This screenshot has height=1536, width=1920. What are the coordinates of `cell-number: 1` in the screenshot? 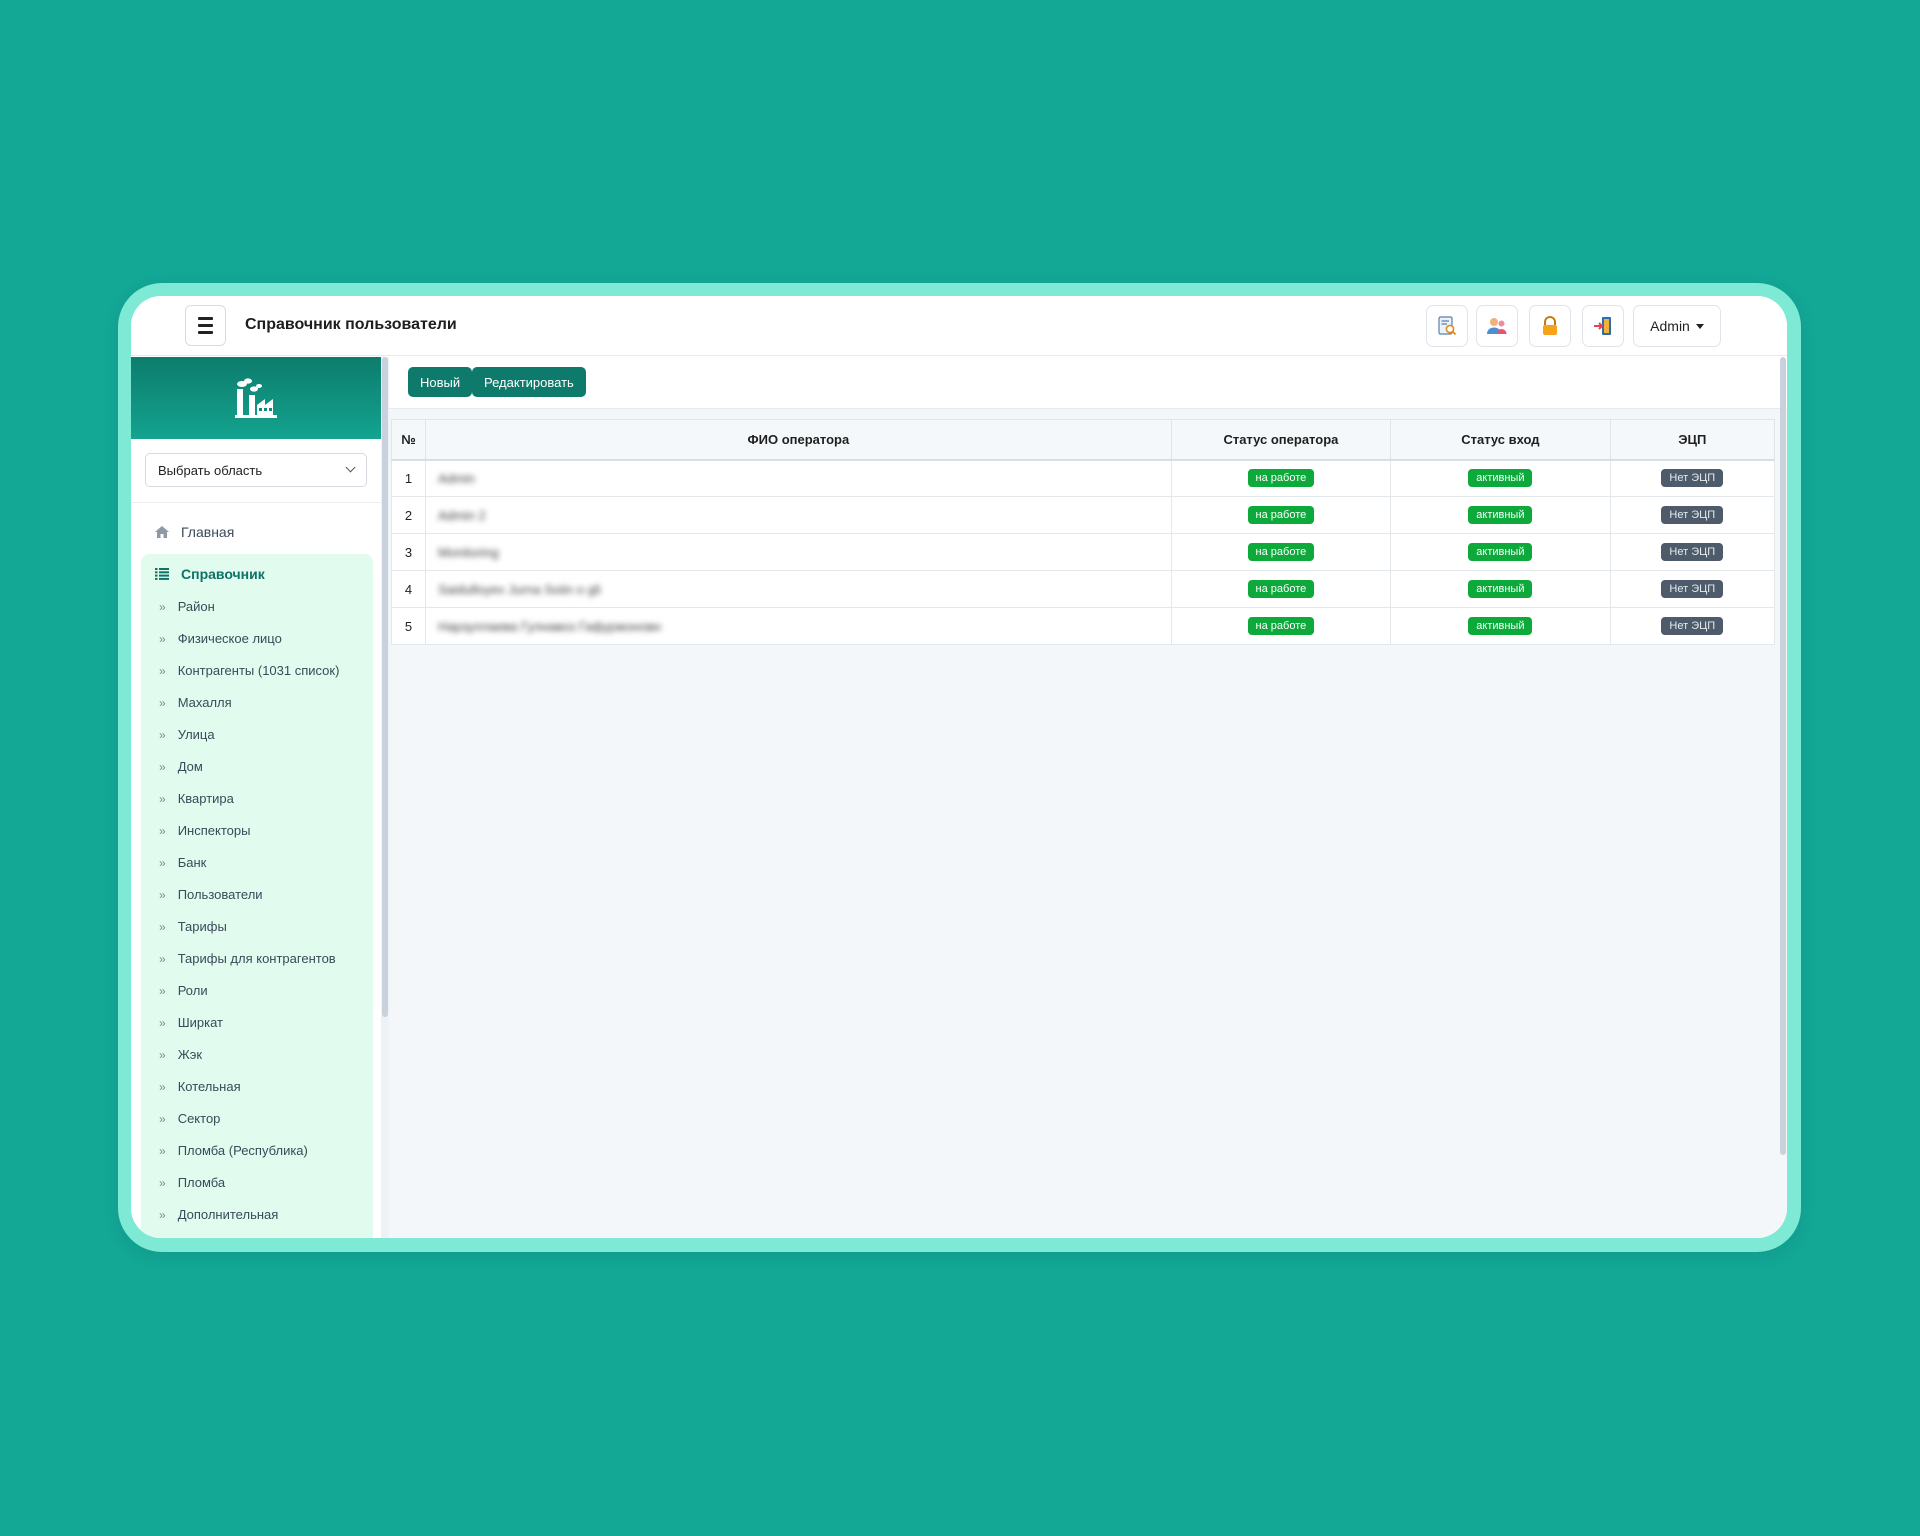 It's located at (408, 478).